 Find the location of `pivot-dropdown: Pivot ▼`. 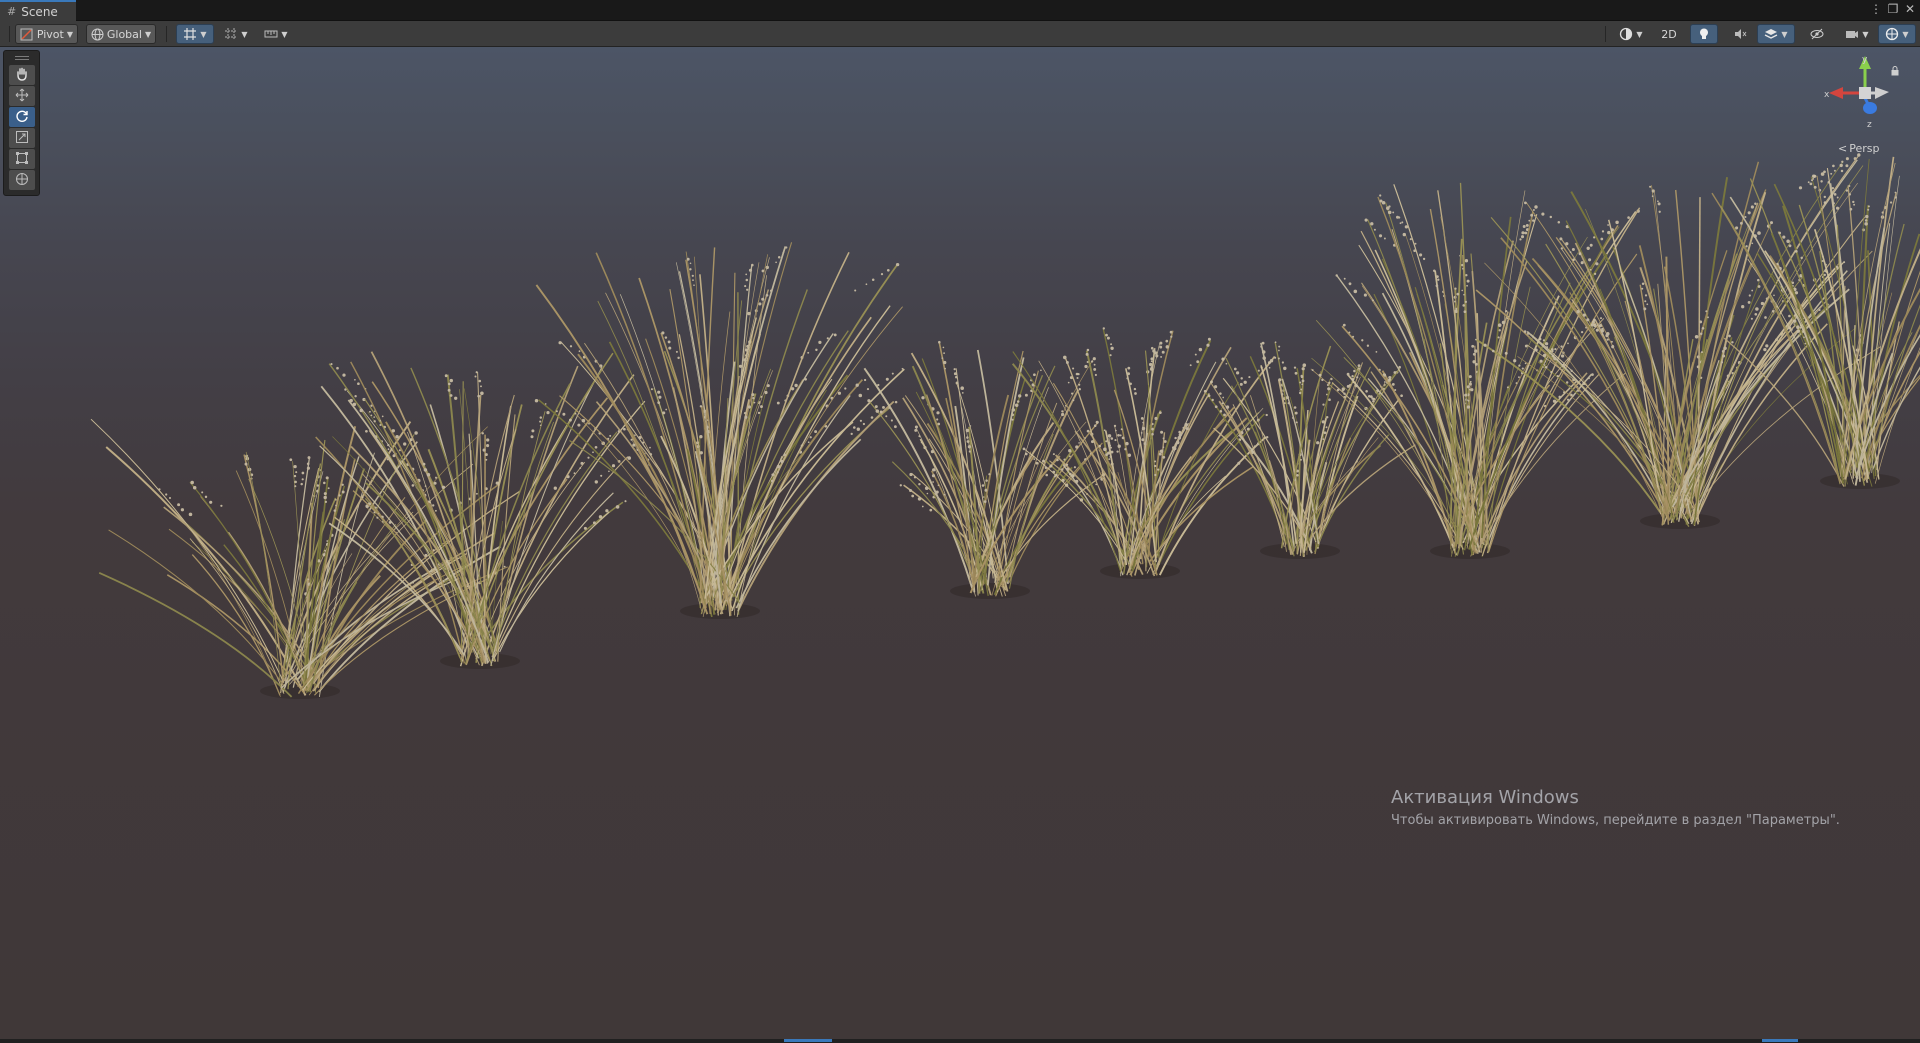

pivot-dropdown: Pivot ▼ is located at coordinates (46, 34).